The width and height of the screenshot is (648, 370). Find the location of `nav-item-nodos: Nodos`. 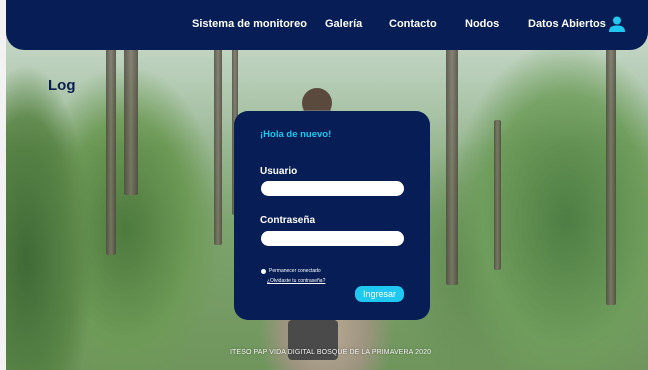

nav-item-nodos: Nodos is located at coordinates (482, 24).